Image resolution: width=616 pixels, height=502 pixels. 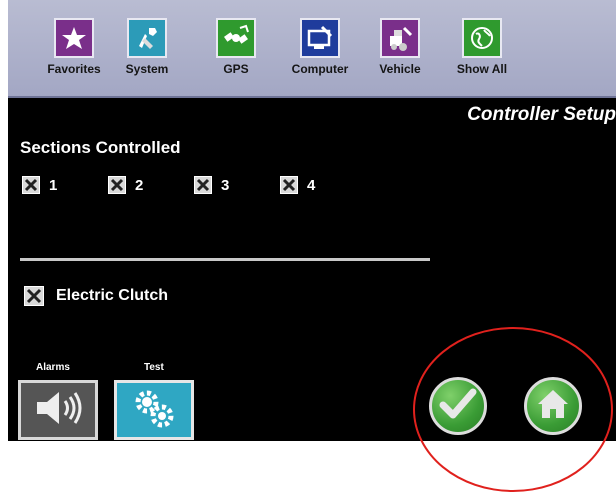 I want to click on electric-clutch-label: Electric Clutch, so click(x=112, y=295).